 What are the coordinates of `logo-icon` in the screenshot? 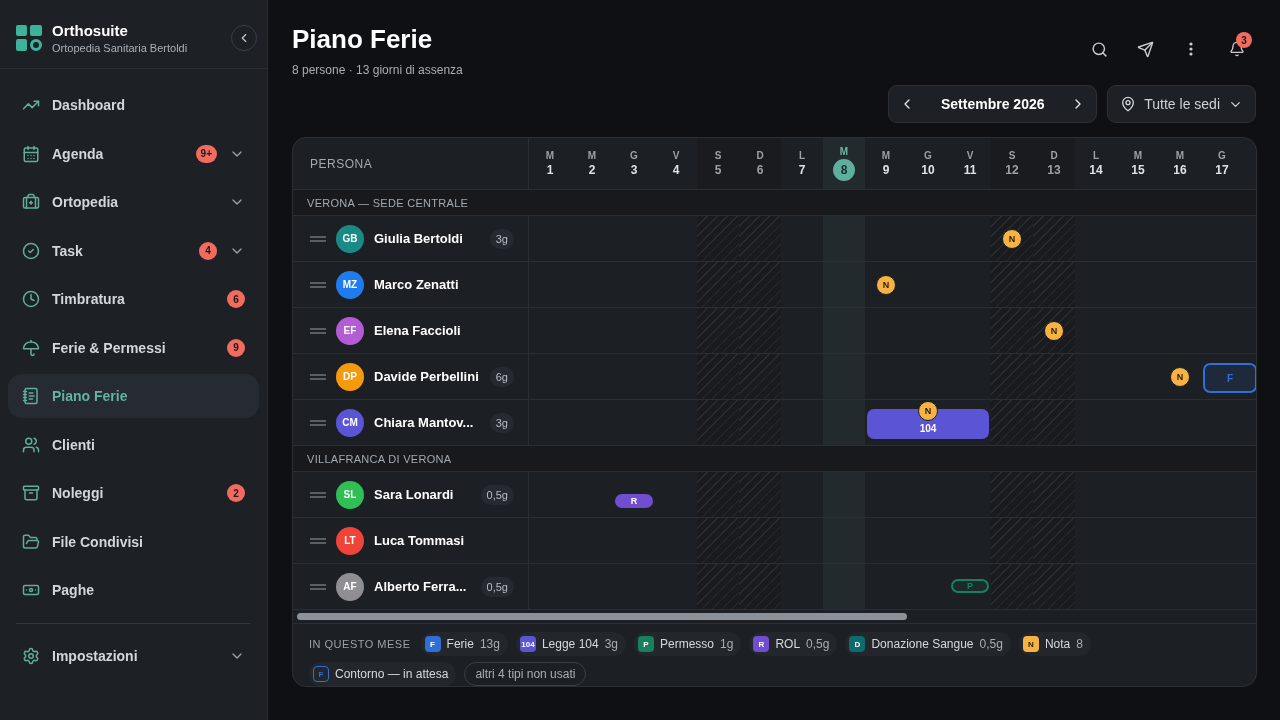 It's located at (29, 38).